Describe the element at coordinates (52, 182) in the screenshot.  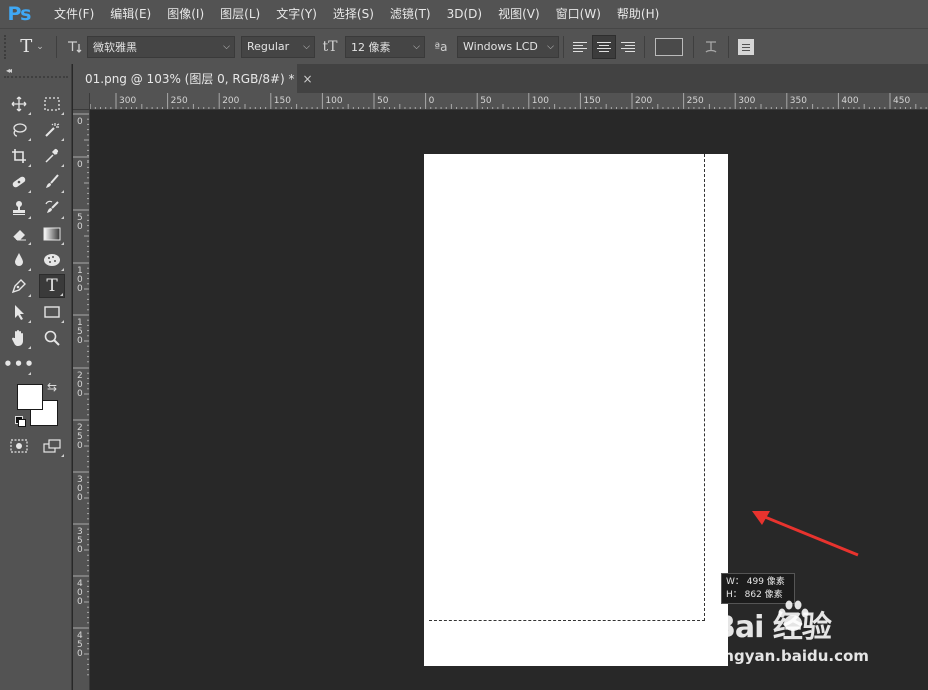
I see `brush-tool` at that location.